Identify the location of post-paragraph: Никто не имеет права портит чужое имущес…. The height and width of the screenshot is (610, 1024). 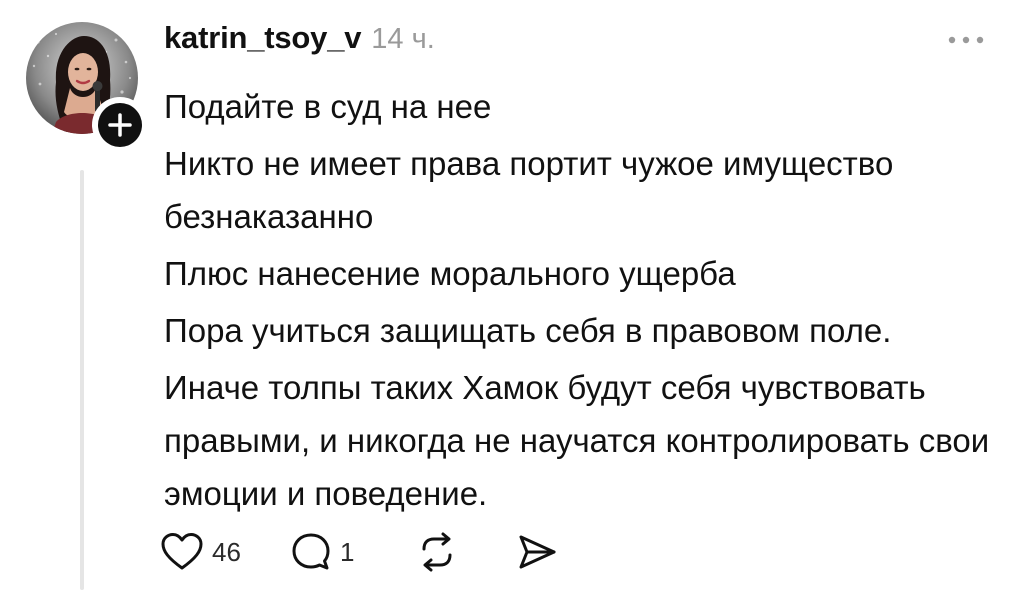
(529, 190).